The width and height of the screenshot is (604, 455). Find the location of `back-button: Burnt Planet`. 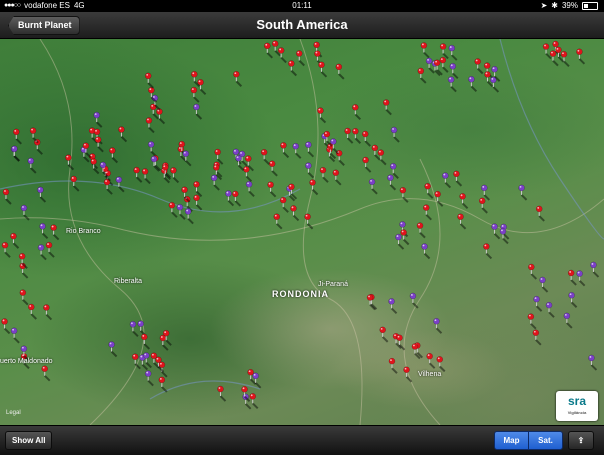

back-button: Burnt Planet is located at coordinates (44, 25).